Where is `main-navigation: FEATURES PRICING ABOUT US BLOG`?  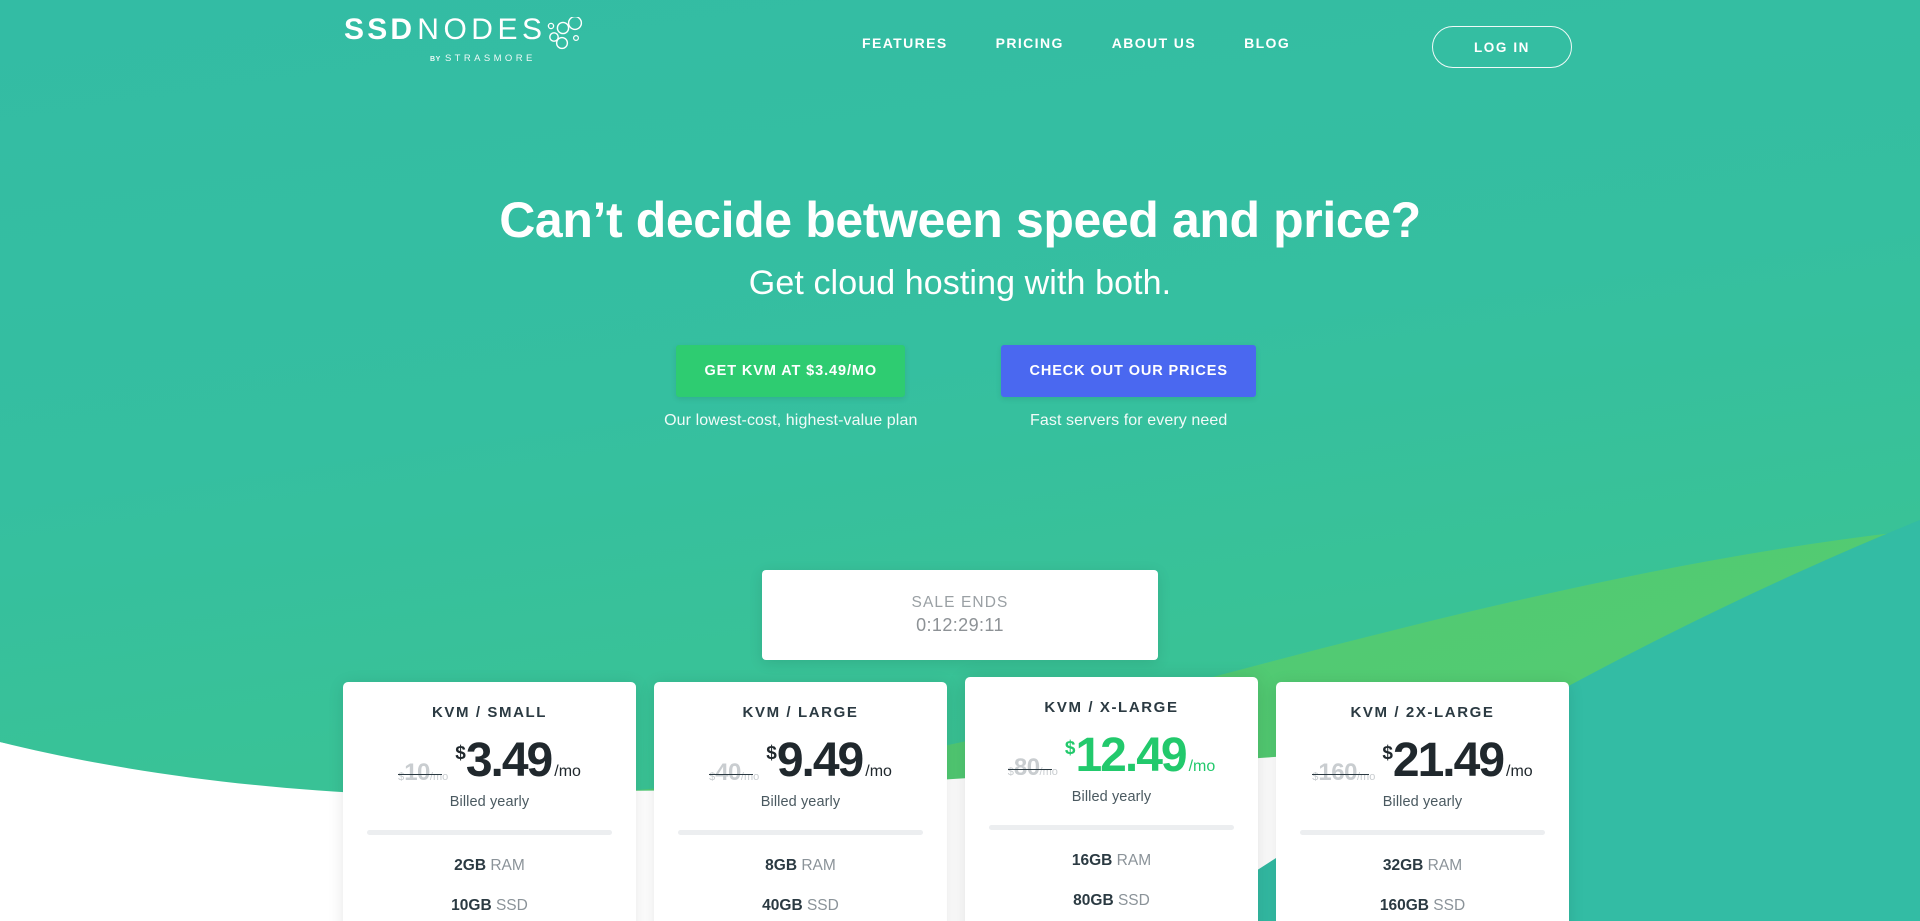
main-navigation: FEATURES PRICING ABOUT US BLOG is located at coordinates (1076, 43).